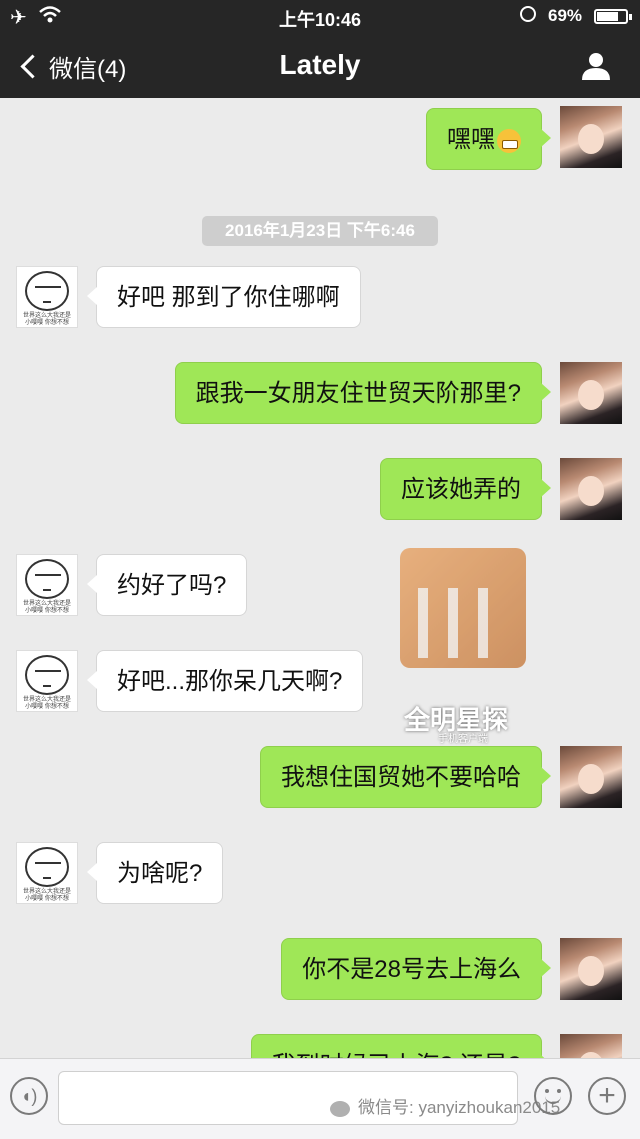  I want to click on wechat-icon, so click(340, 1108).